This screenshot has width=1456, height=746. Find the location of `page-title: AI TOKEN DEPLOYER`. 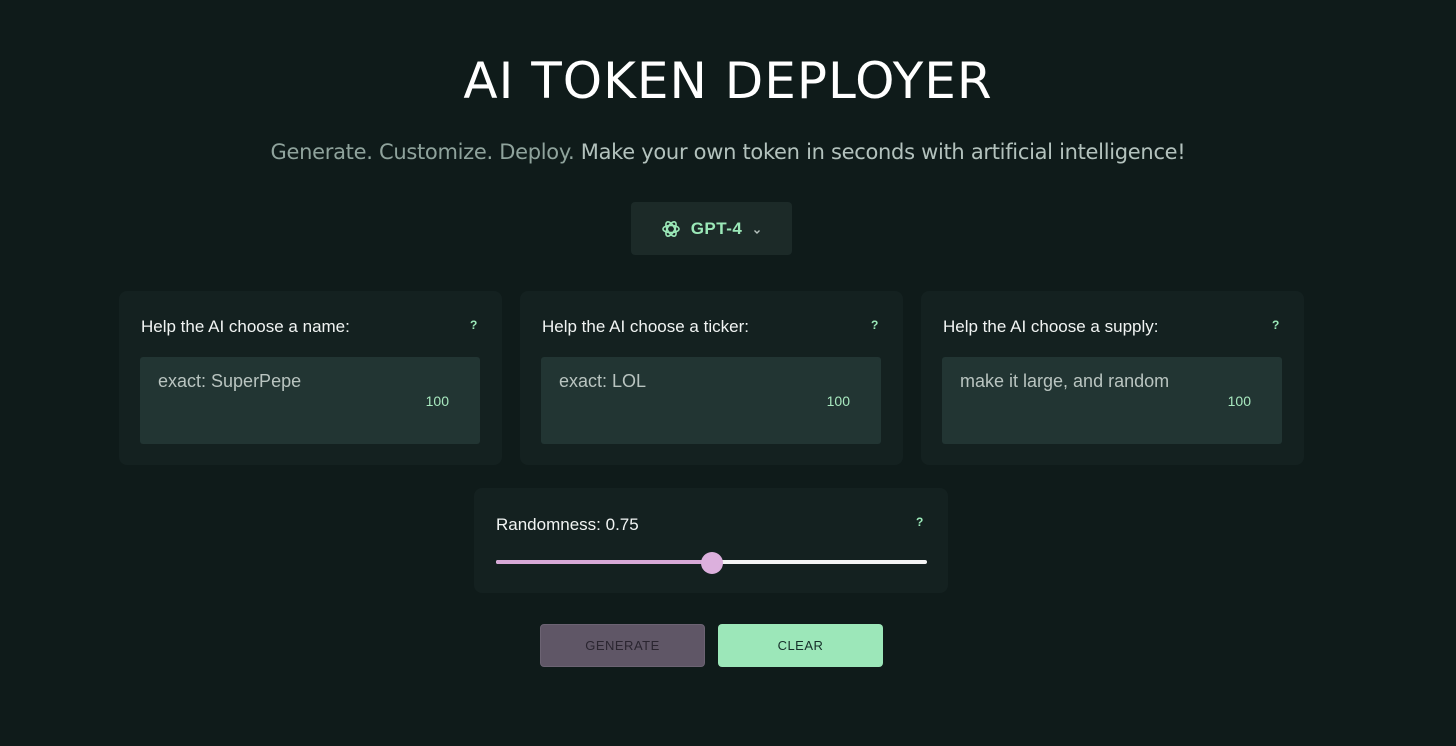

page-title: AI TOKEN DEPLOYER is located at coordinates (728, 81).